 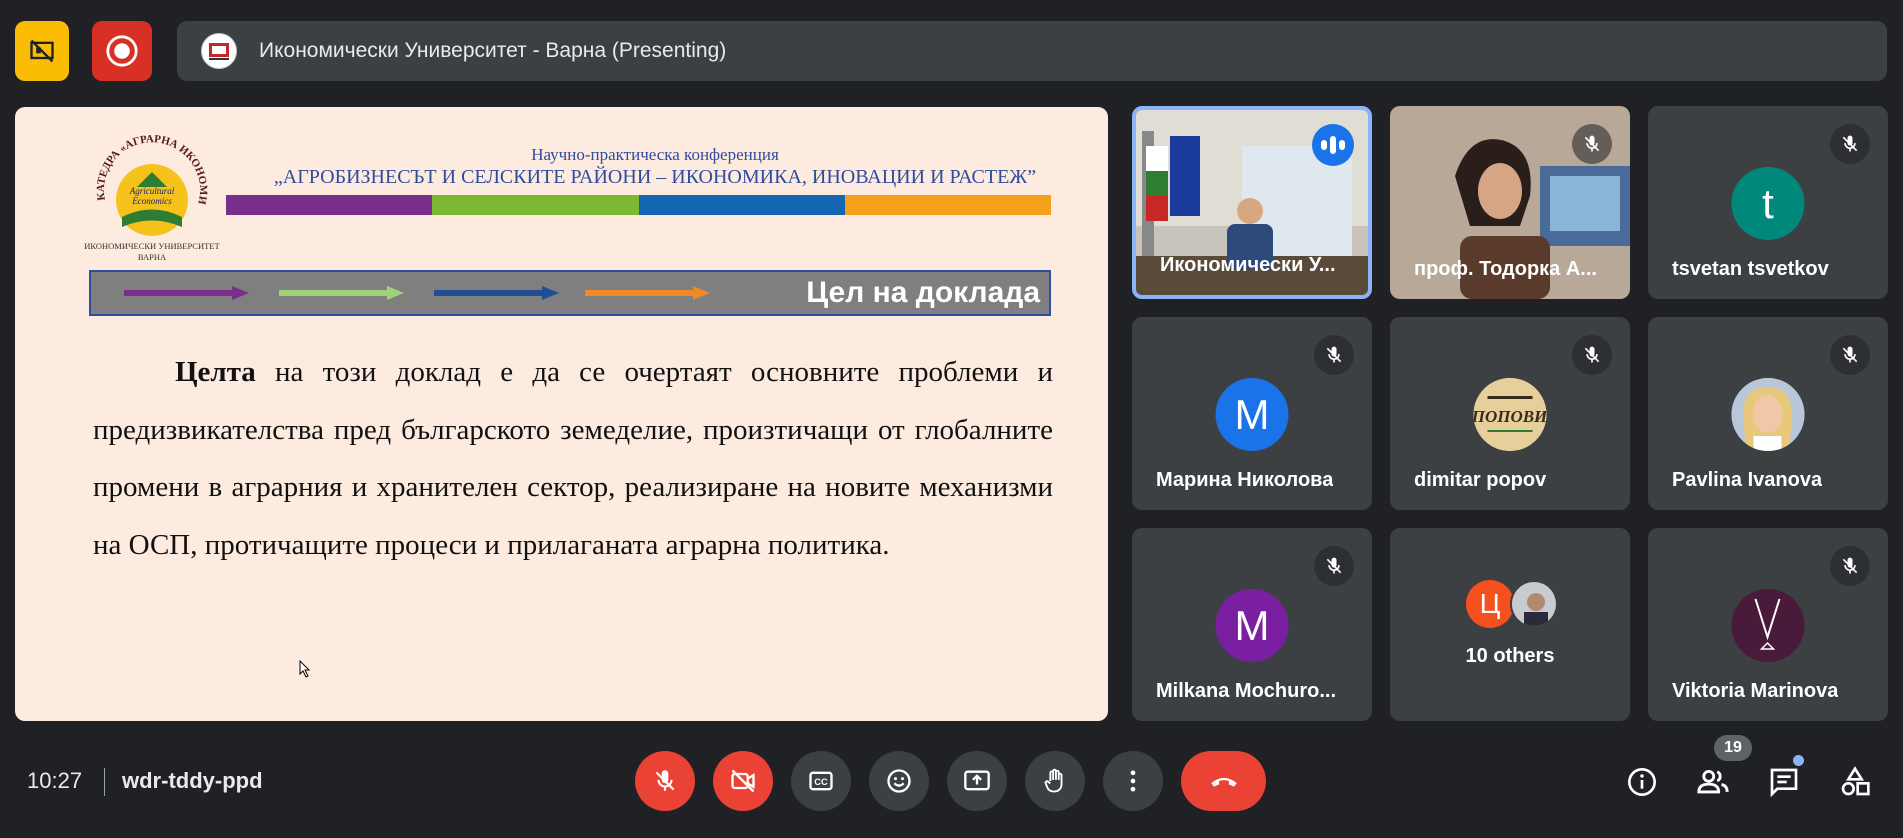 I want to click on chat-button, so click(x=1784, y=782).